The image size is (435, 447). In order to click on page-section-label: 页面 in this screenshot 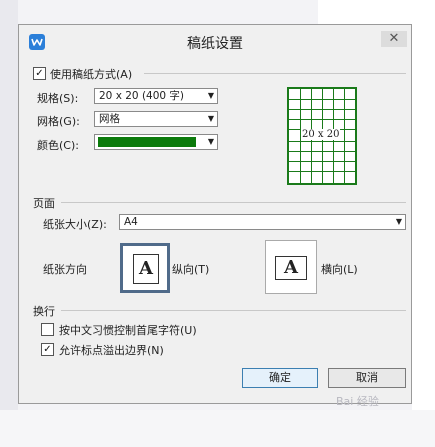, I will do `click(44, 203)`.